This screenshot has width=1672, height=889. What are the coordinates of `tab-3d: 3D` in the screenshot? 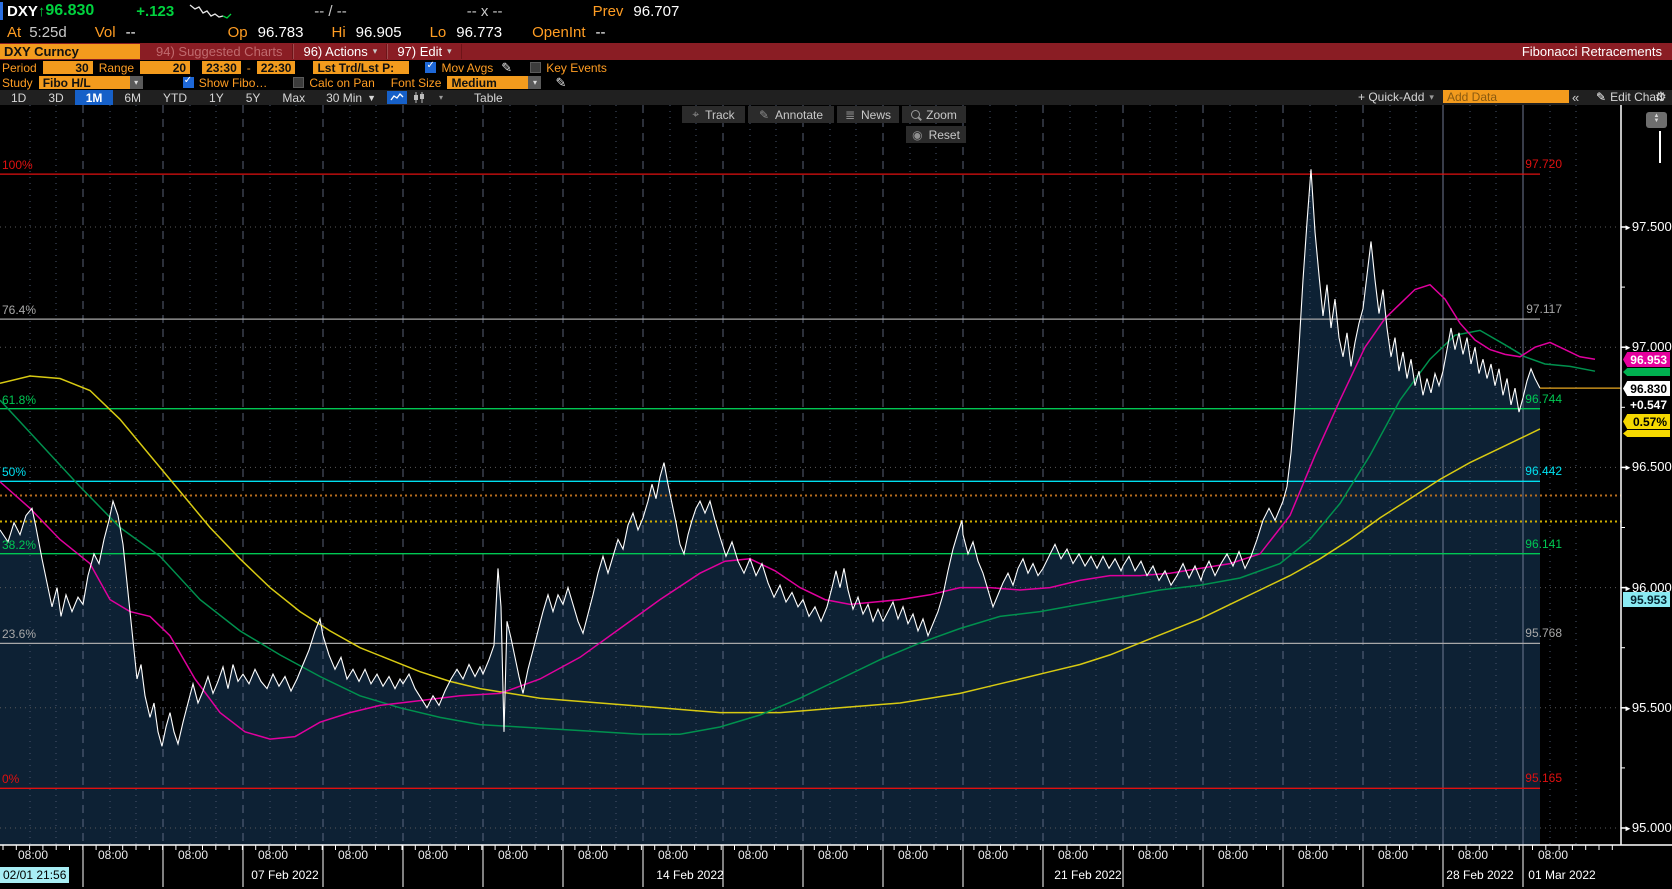 It's located at (55, 97).